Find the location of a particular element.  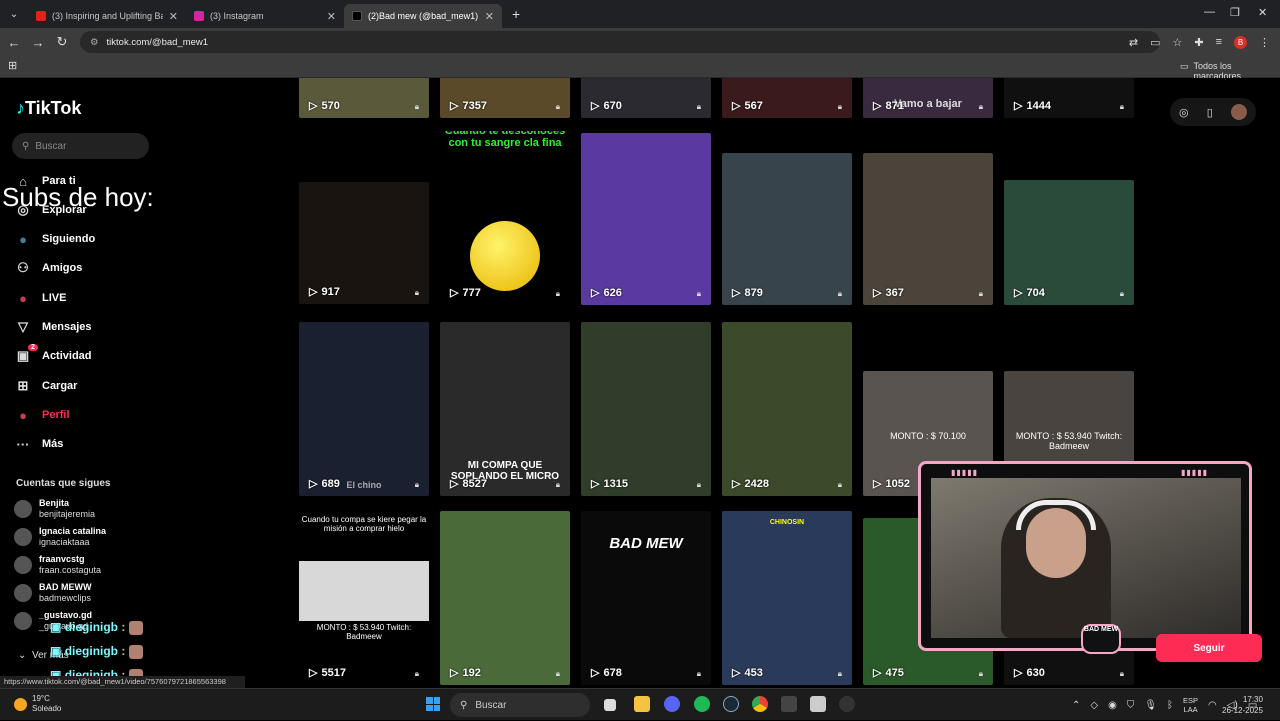

coin-icon: ◎ is located at coordinates (1184, 112).